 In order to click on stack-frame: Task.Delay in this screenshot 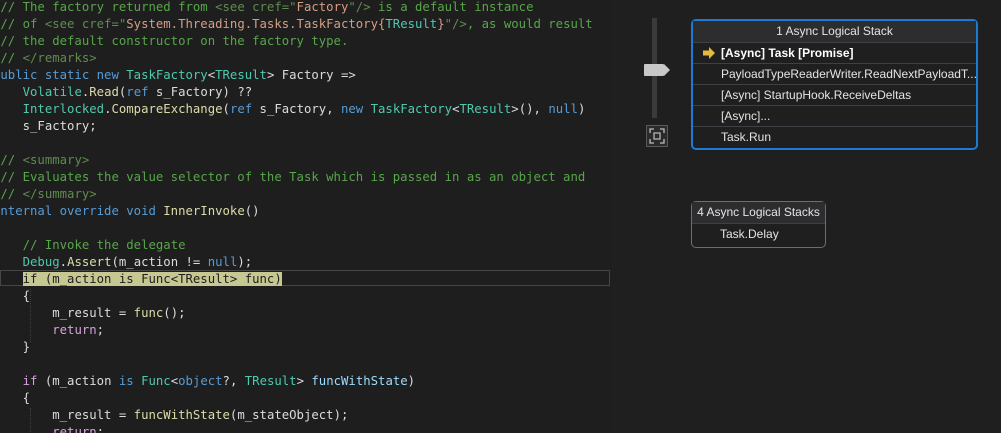, I will do `click(758, 233)`.